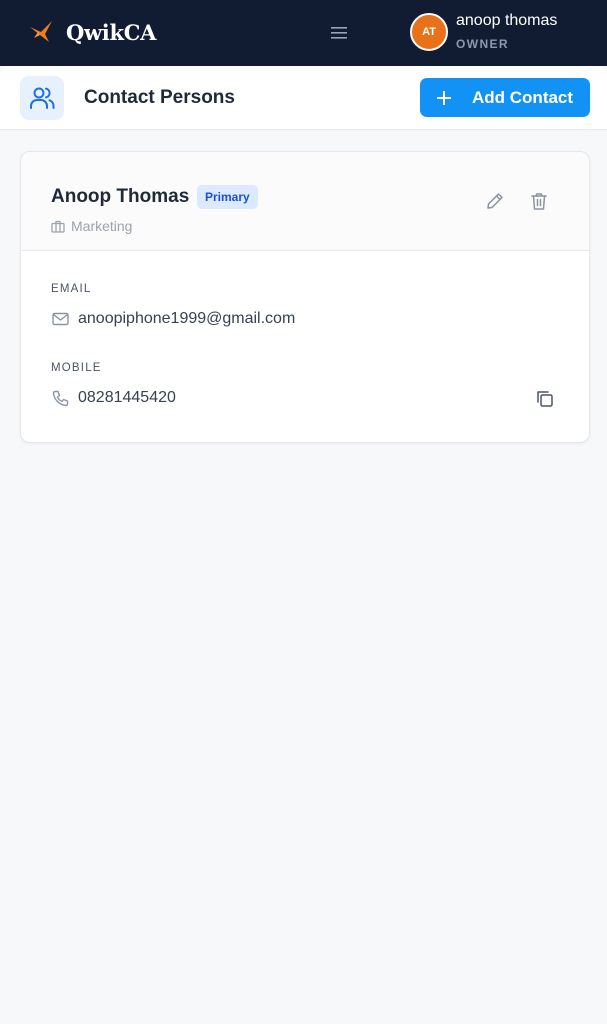 This screenshot has width=607, height=1024. Describe the element at coordinates (429, 32) in the screenshot. I see `user-avatar: AT` at that location.